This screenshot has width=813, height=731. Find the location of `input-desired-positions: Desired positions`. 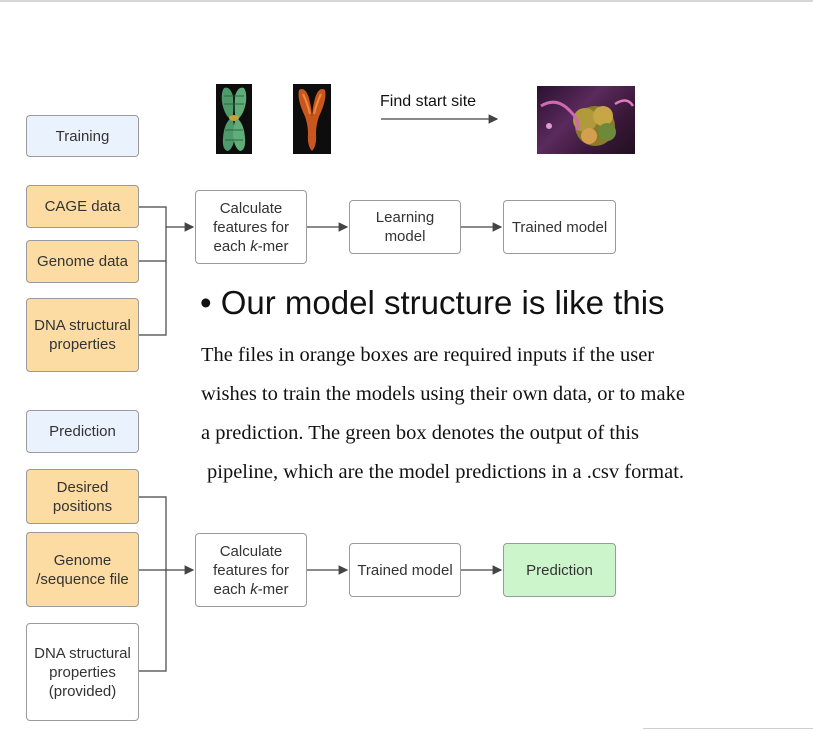

input-desired-positions: Desired positions is located at coordinates (82, 496).